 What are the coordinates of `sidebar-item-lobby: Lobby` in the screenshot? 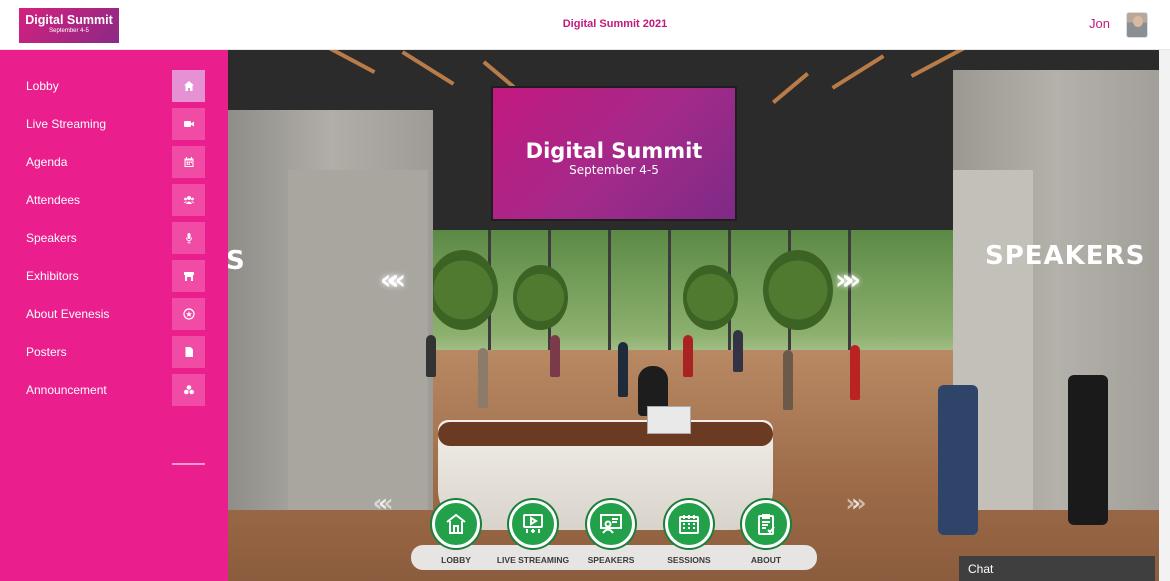 It's located at (114, 87).